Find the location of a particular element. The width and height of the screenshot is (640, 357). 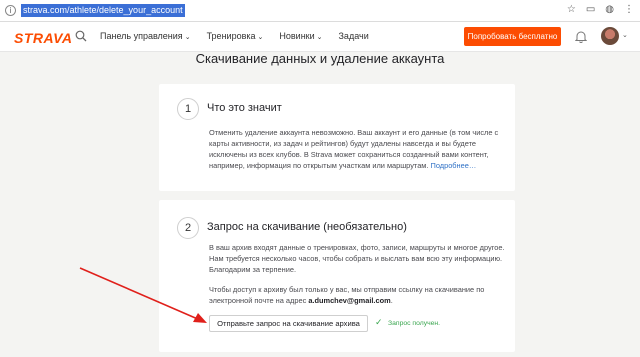

star-icon: ☆ is located at coordinates (571, 9).